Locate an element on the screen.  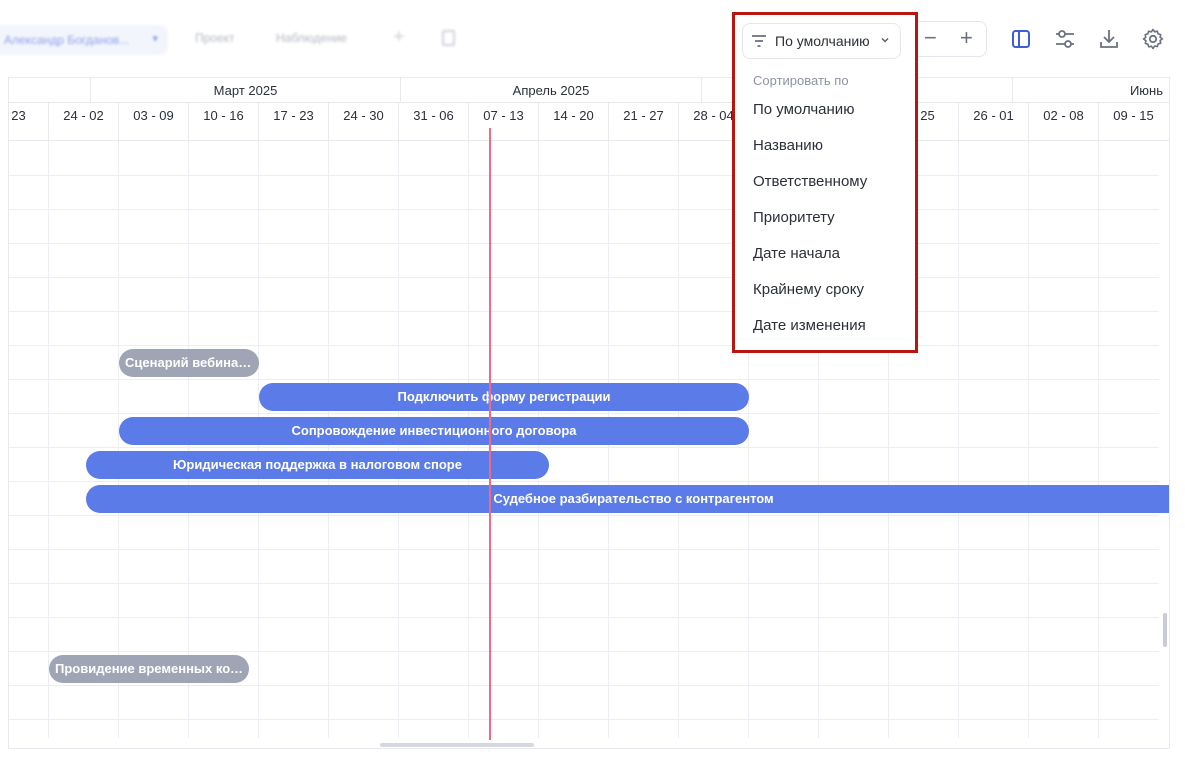
week-label: 10 - 16 is located at coordinates (223, 122).